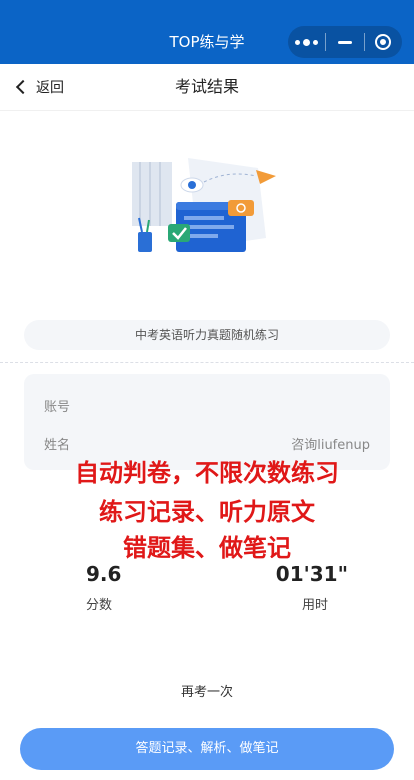 This screenshot has width=414, height=780. Describe the element at coordinates (330, 445) in the screenshot. I see `name-value: 咨询liufenup` at that location.